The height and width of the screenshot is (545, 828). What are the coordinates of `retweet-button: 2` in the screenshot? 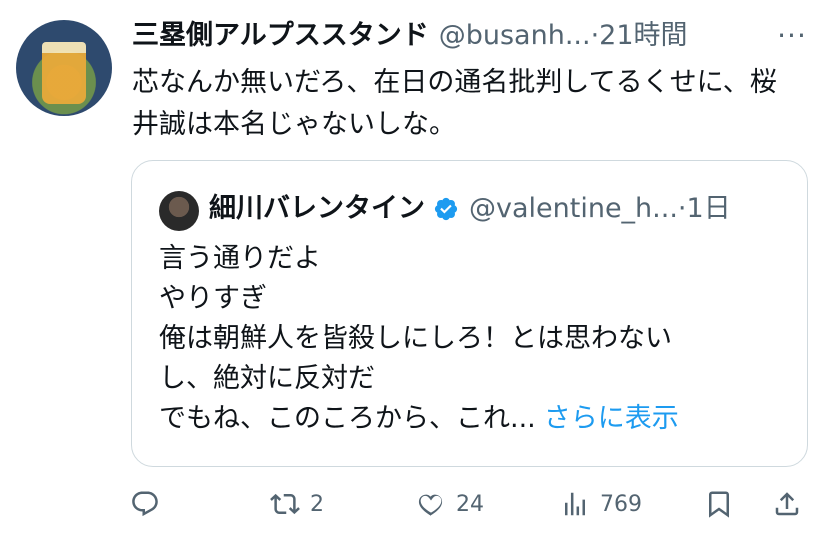 It's located at (297, 504).